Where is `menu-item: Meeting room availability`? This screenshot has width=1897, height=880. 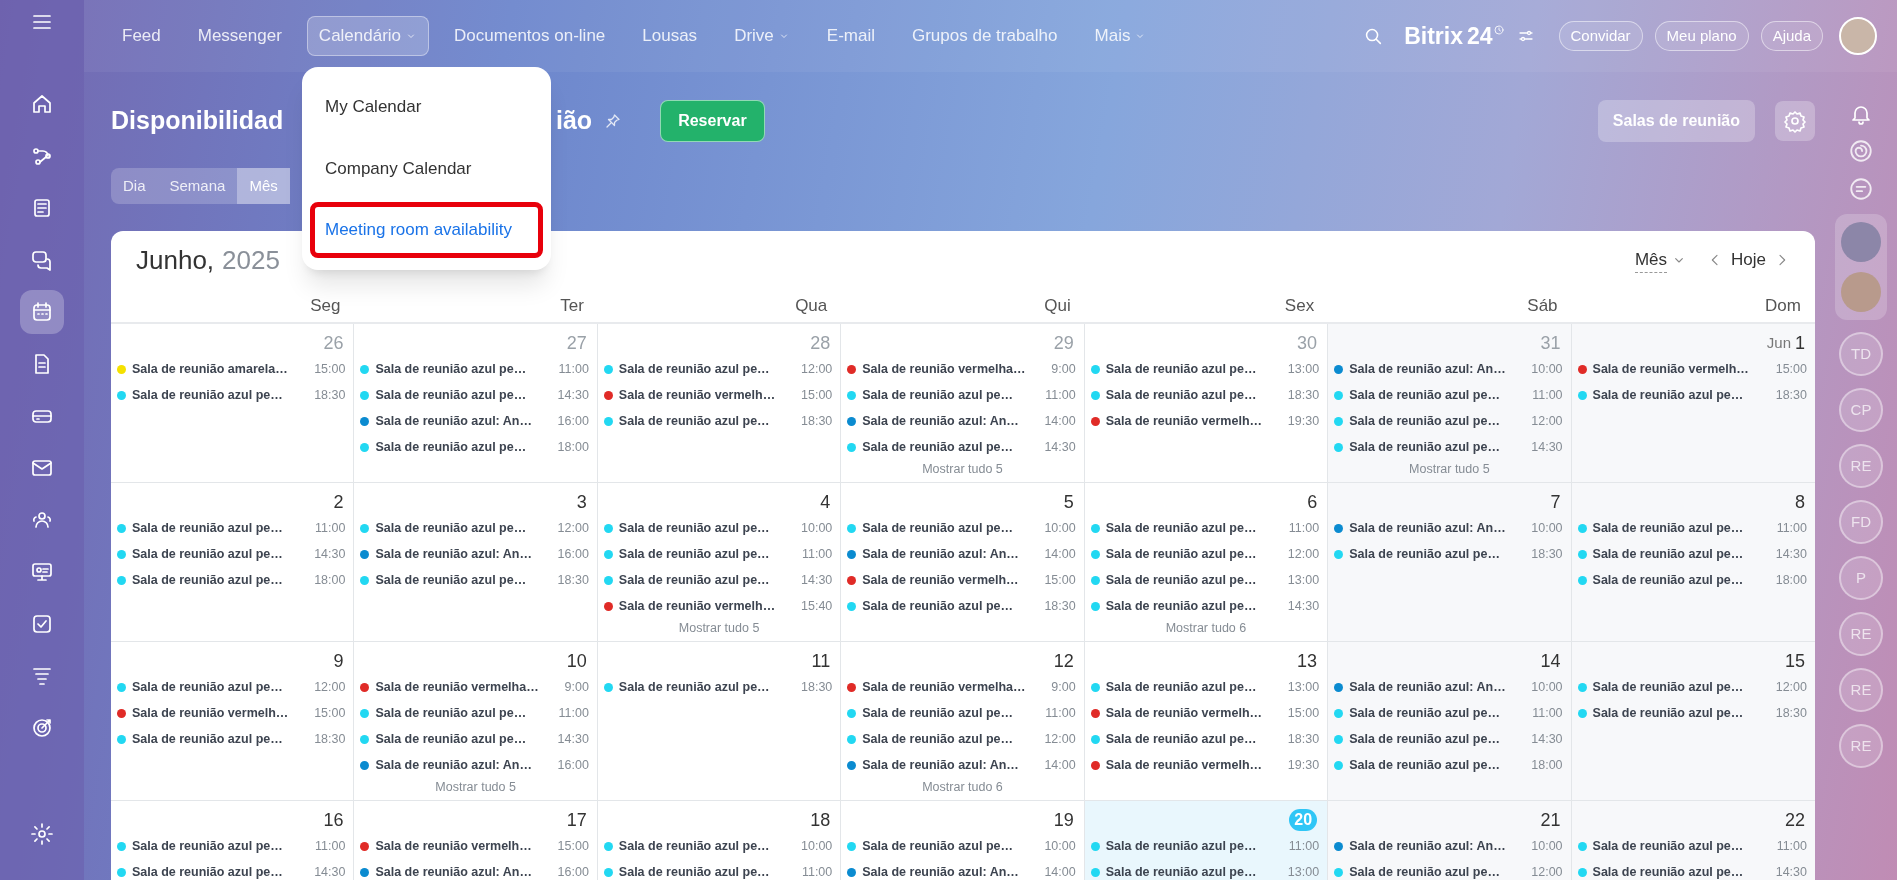
menu-item: Meeting room availability is located at coordinates (426, 230).